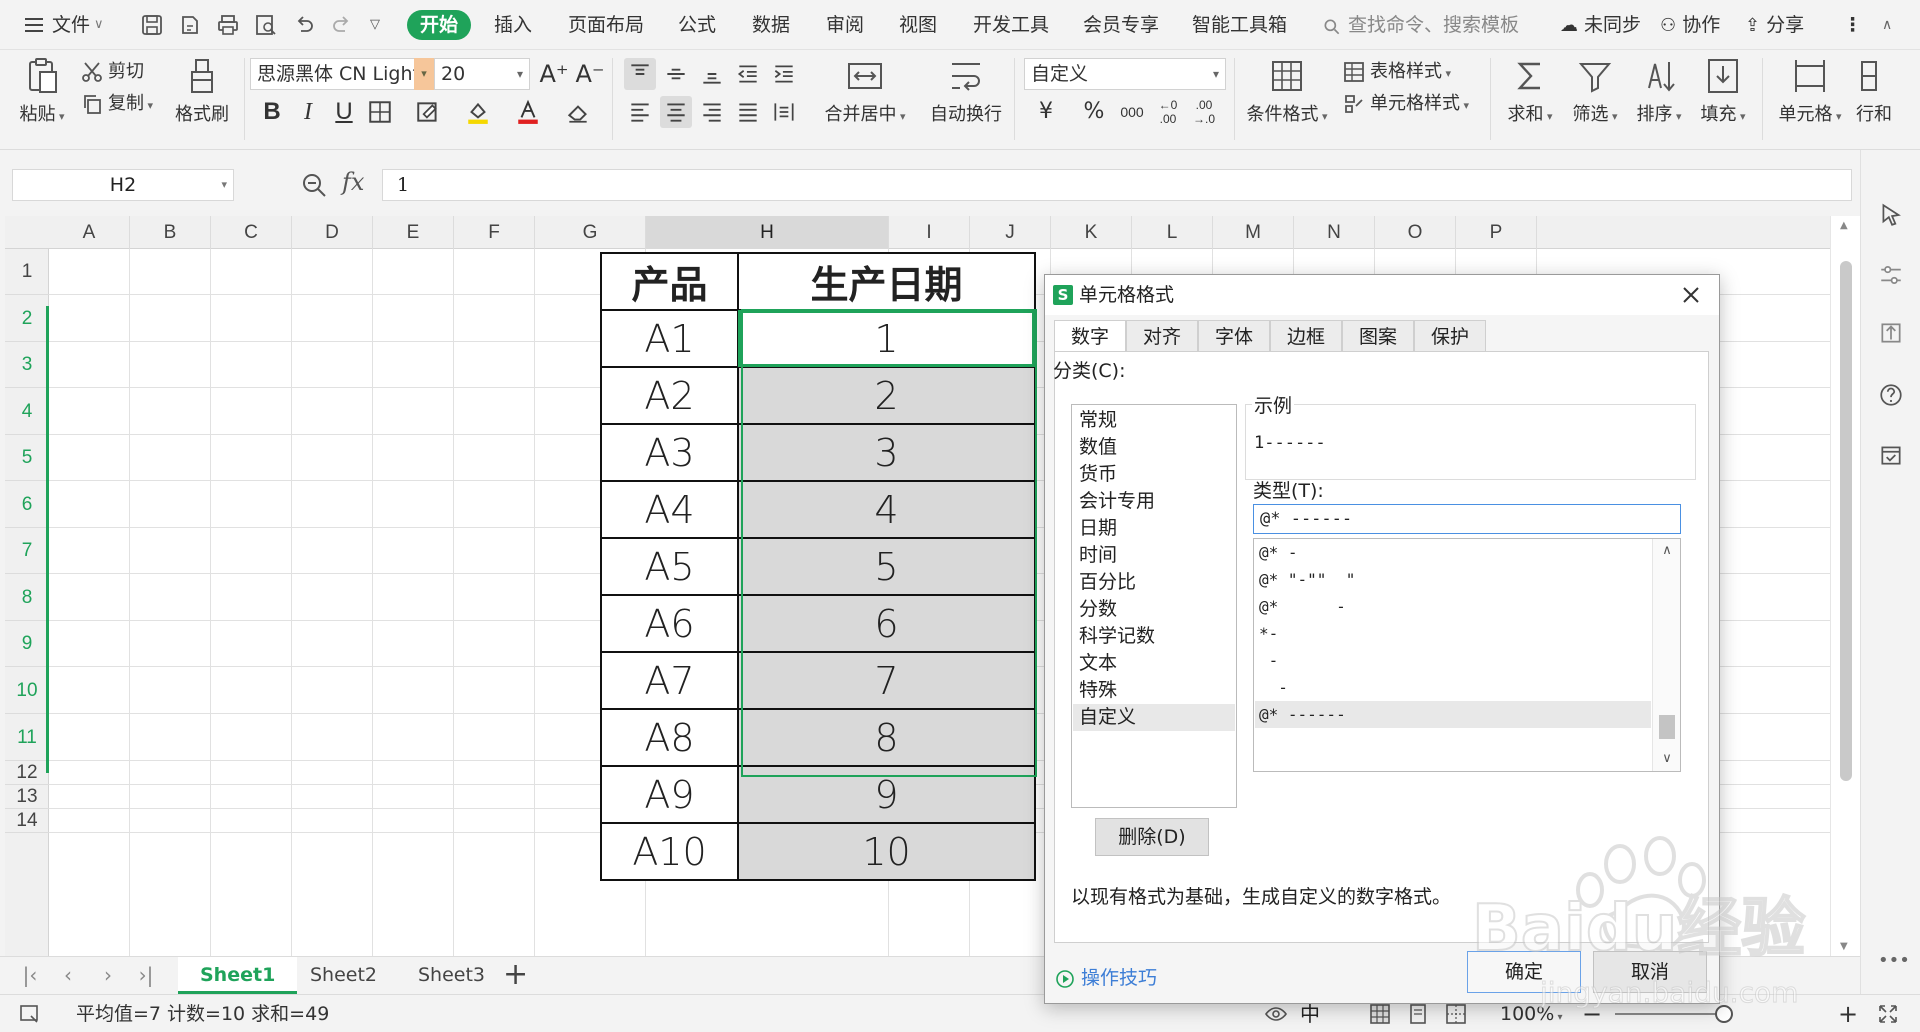 The width and height of the screenshot is (1920, 1032). I want to click on selection-statistics: 平均值=7 计数=10 求和=49, so click(202, 1013).